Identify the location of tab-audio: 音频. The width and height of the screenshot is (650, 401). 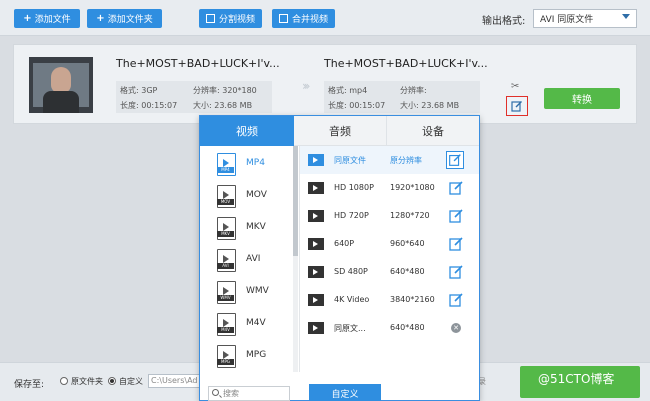
(340, 131).